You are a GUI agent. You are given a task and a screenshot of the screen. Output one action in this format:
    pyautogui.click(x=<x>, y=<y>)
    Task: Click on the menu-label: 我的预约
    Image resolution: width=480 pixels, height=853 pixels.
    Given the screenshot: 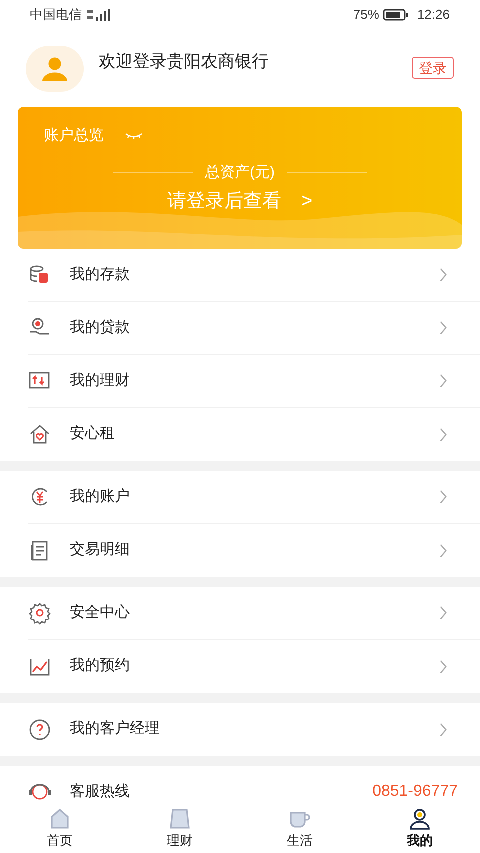 What is the action you would take?
    pyautogui.click(x=100, y=666)
    